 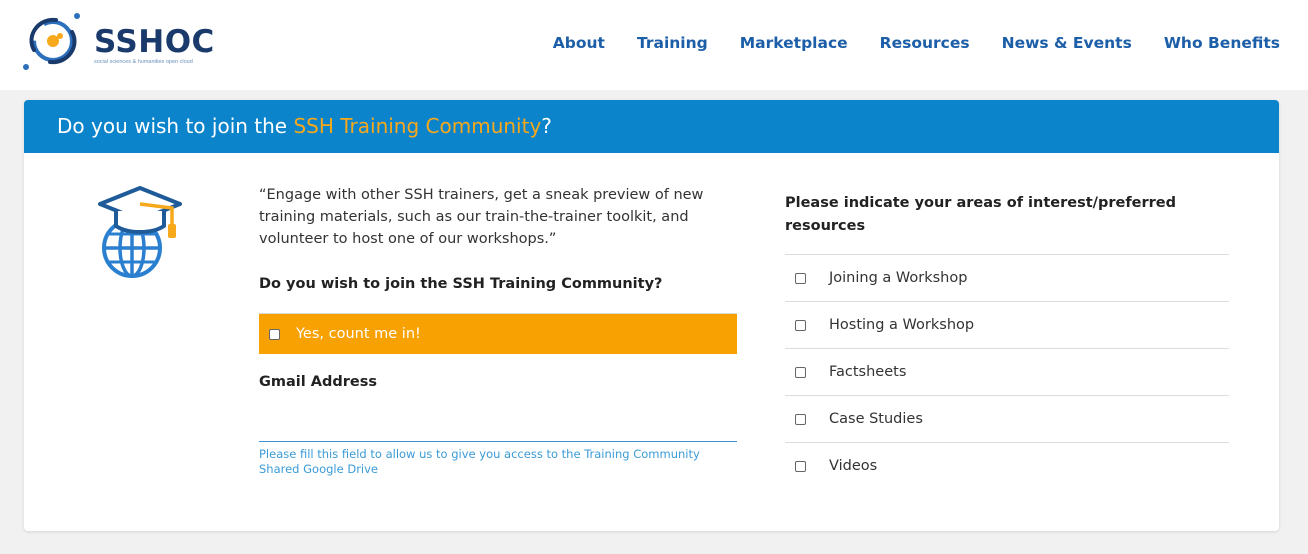 What do you see at coordinates (925, 43) in the screenshot?
I see `nav-item-resources: Resources` at bounding box center [925, 43].